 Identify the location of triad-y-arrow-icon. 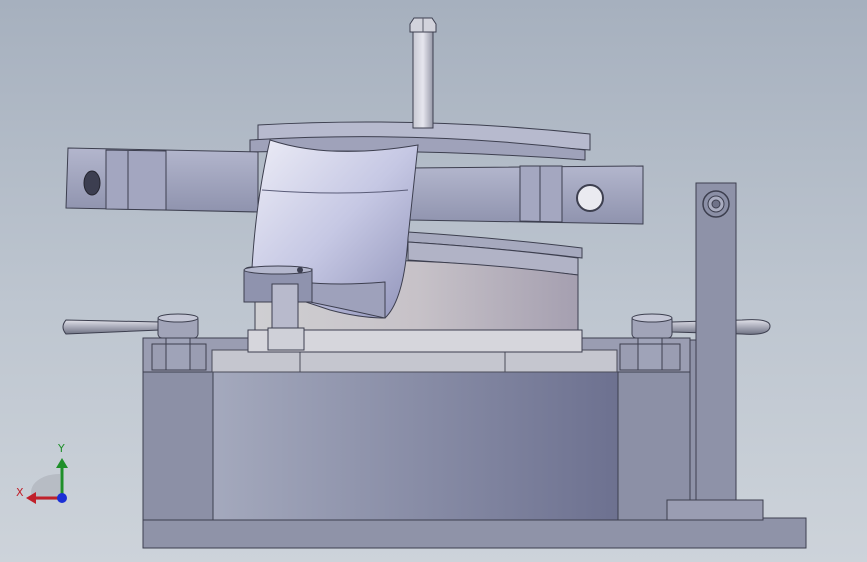
(62, 463).